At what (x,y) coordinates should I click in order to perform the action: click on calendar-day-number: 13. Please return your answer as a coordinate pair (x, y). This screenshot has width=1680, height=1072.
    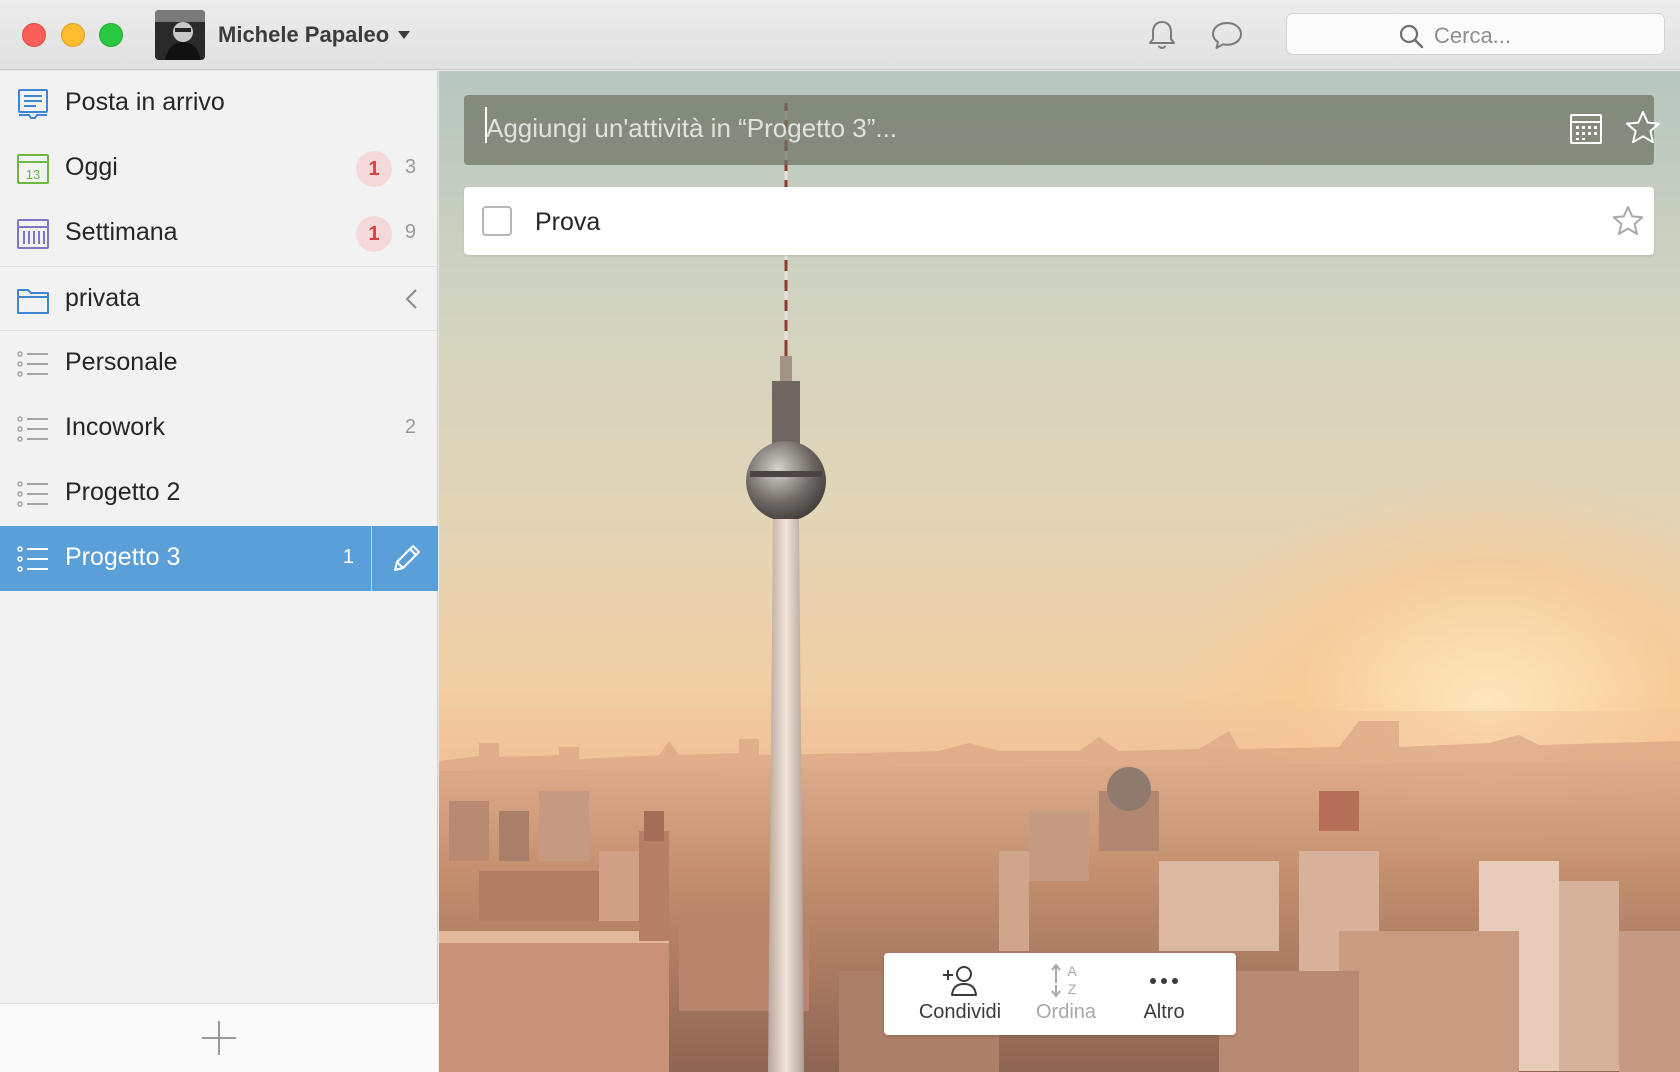
    Looking at the image, I should click on (33, 174).